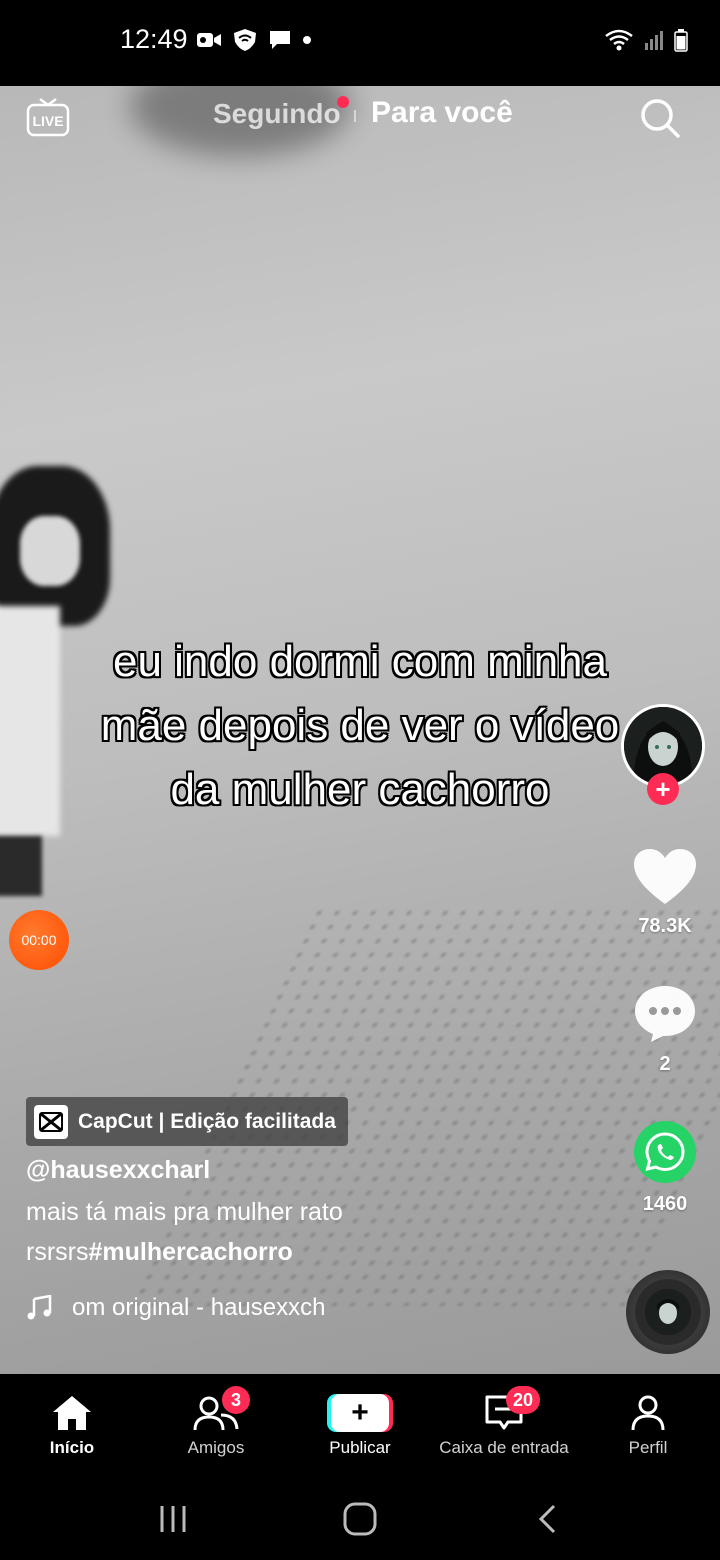  Describe the element at coordinates (523, 1400) in the screenshot. I see `inbox-badge: 20` at that location.